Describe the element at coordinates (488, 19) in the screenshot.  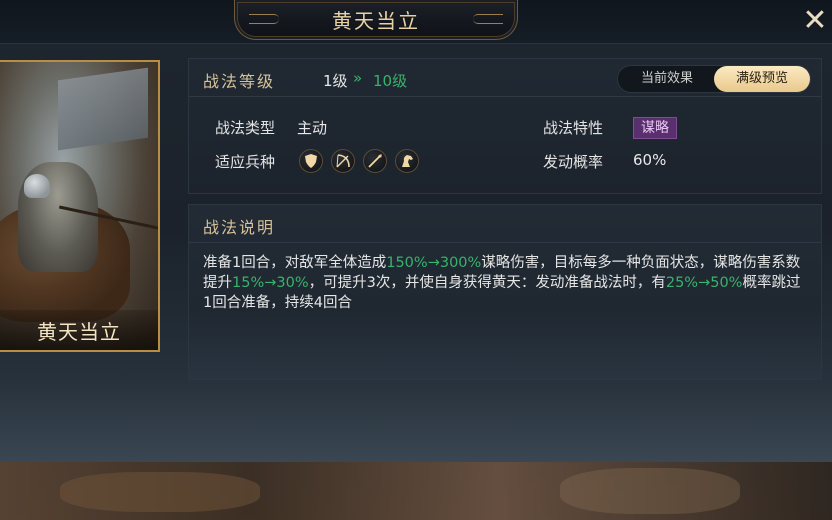
I see `ornament-right` at that location.